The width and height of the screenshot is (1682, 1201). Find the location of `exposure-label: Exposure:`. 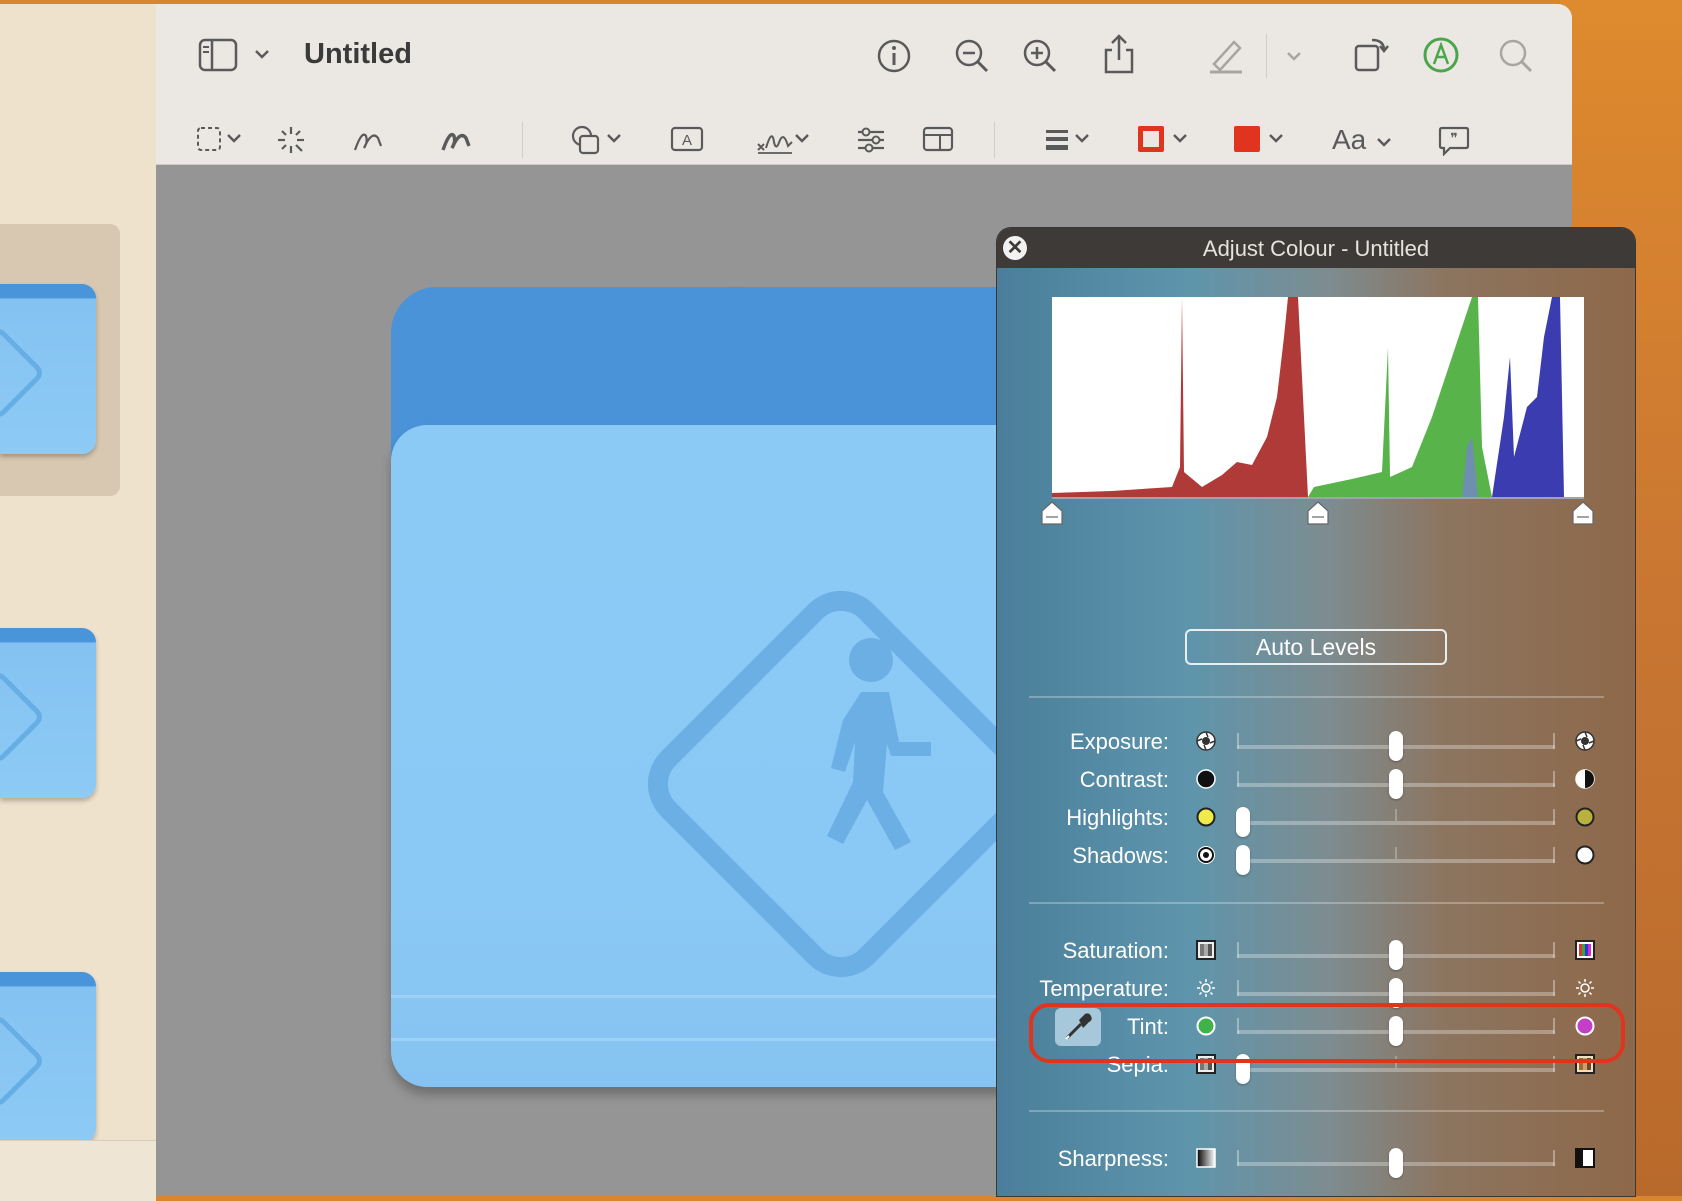

exposure-label: Exposure: is located at coordinates (1119, 741).